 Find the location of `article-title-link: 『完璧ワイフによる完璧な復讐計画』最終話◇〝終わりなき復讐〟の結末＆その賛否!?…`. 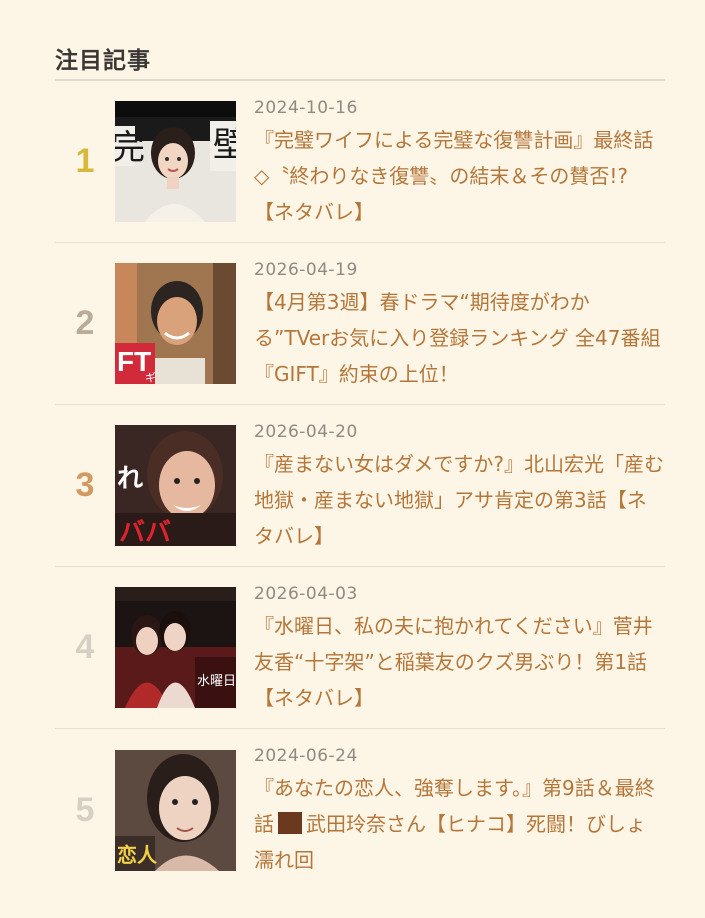

article-title-link: 『完璧ワイフによる完璧な復讐計画』最終話◇〝終わりなき復讐〟の結末＆その賛否!?… is located at coordinates (459, 176).